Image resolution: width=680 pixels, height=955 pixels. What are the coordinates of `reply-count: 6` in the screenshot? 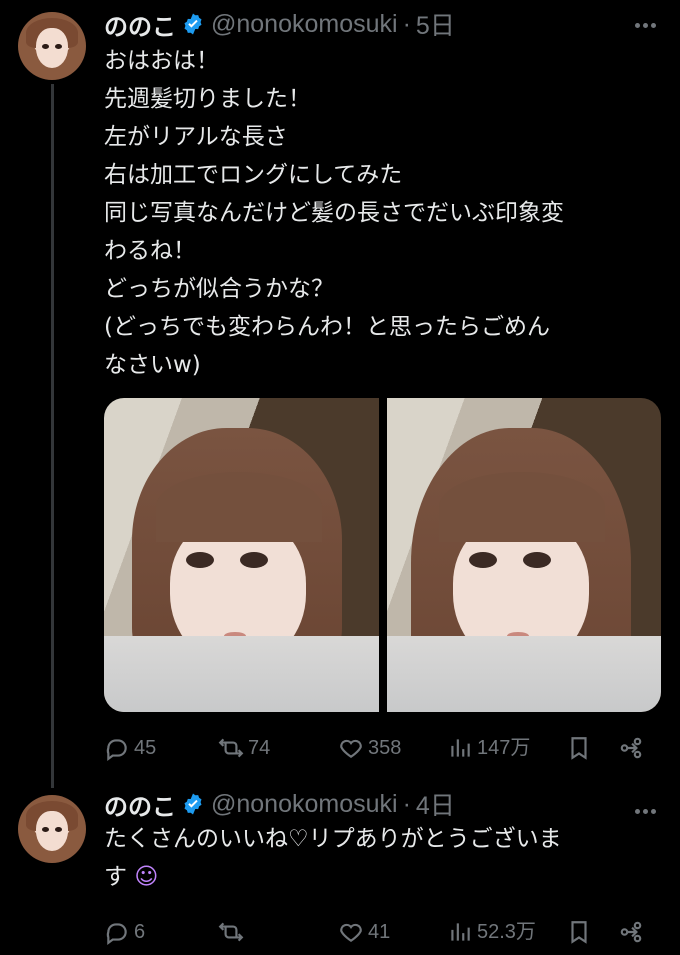 It's located at (140, 932).